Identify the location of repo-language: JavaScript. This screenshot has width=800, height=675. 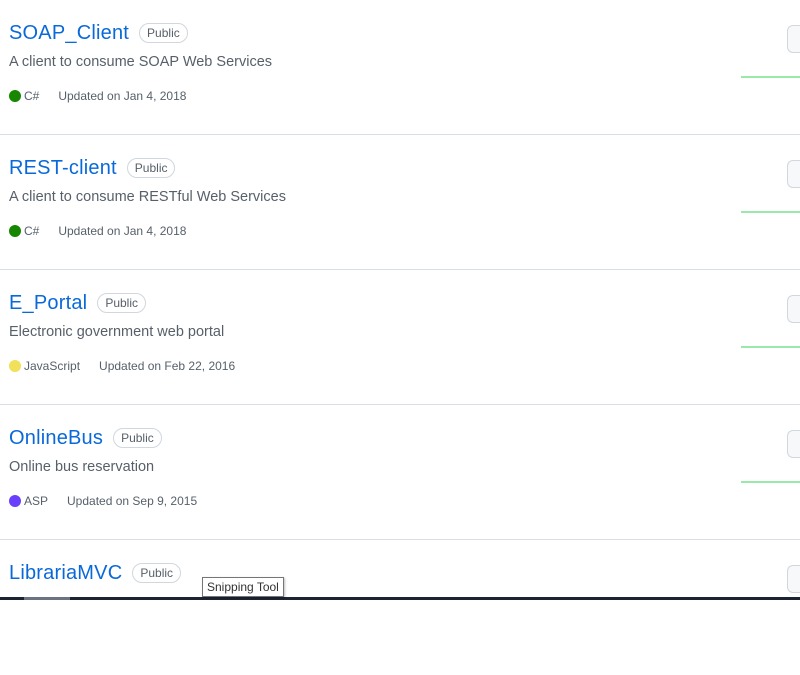
(44, 366).